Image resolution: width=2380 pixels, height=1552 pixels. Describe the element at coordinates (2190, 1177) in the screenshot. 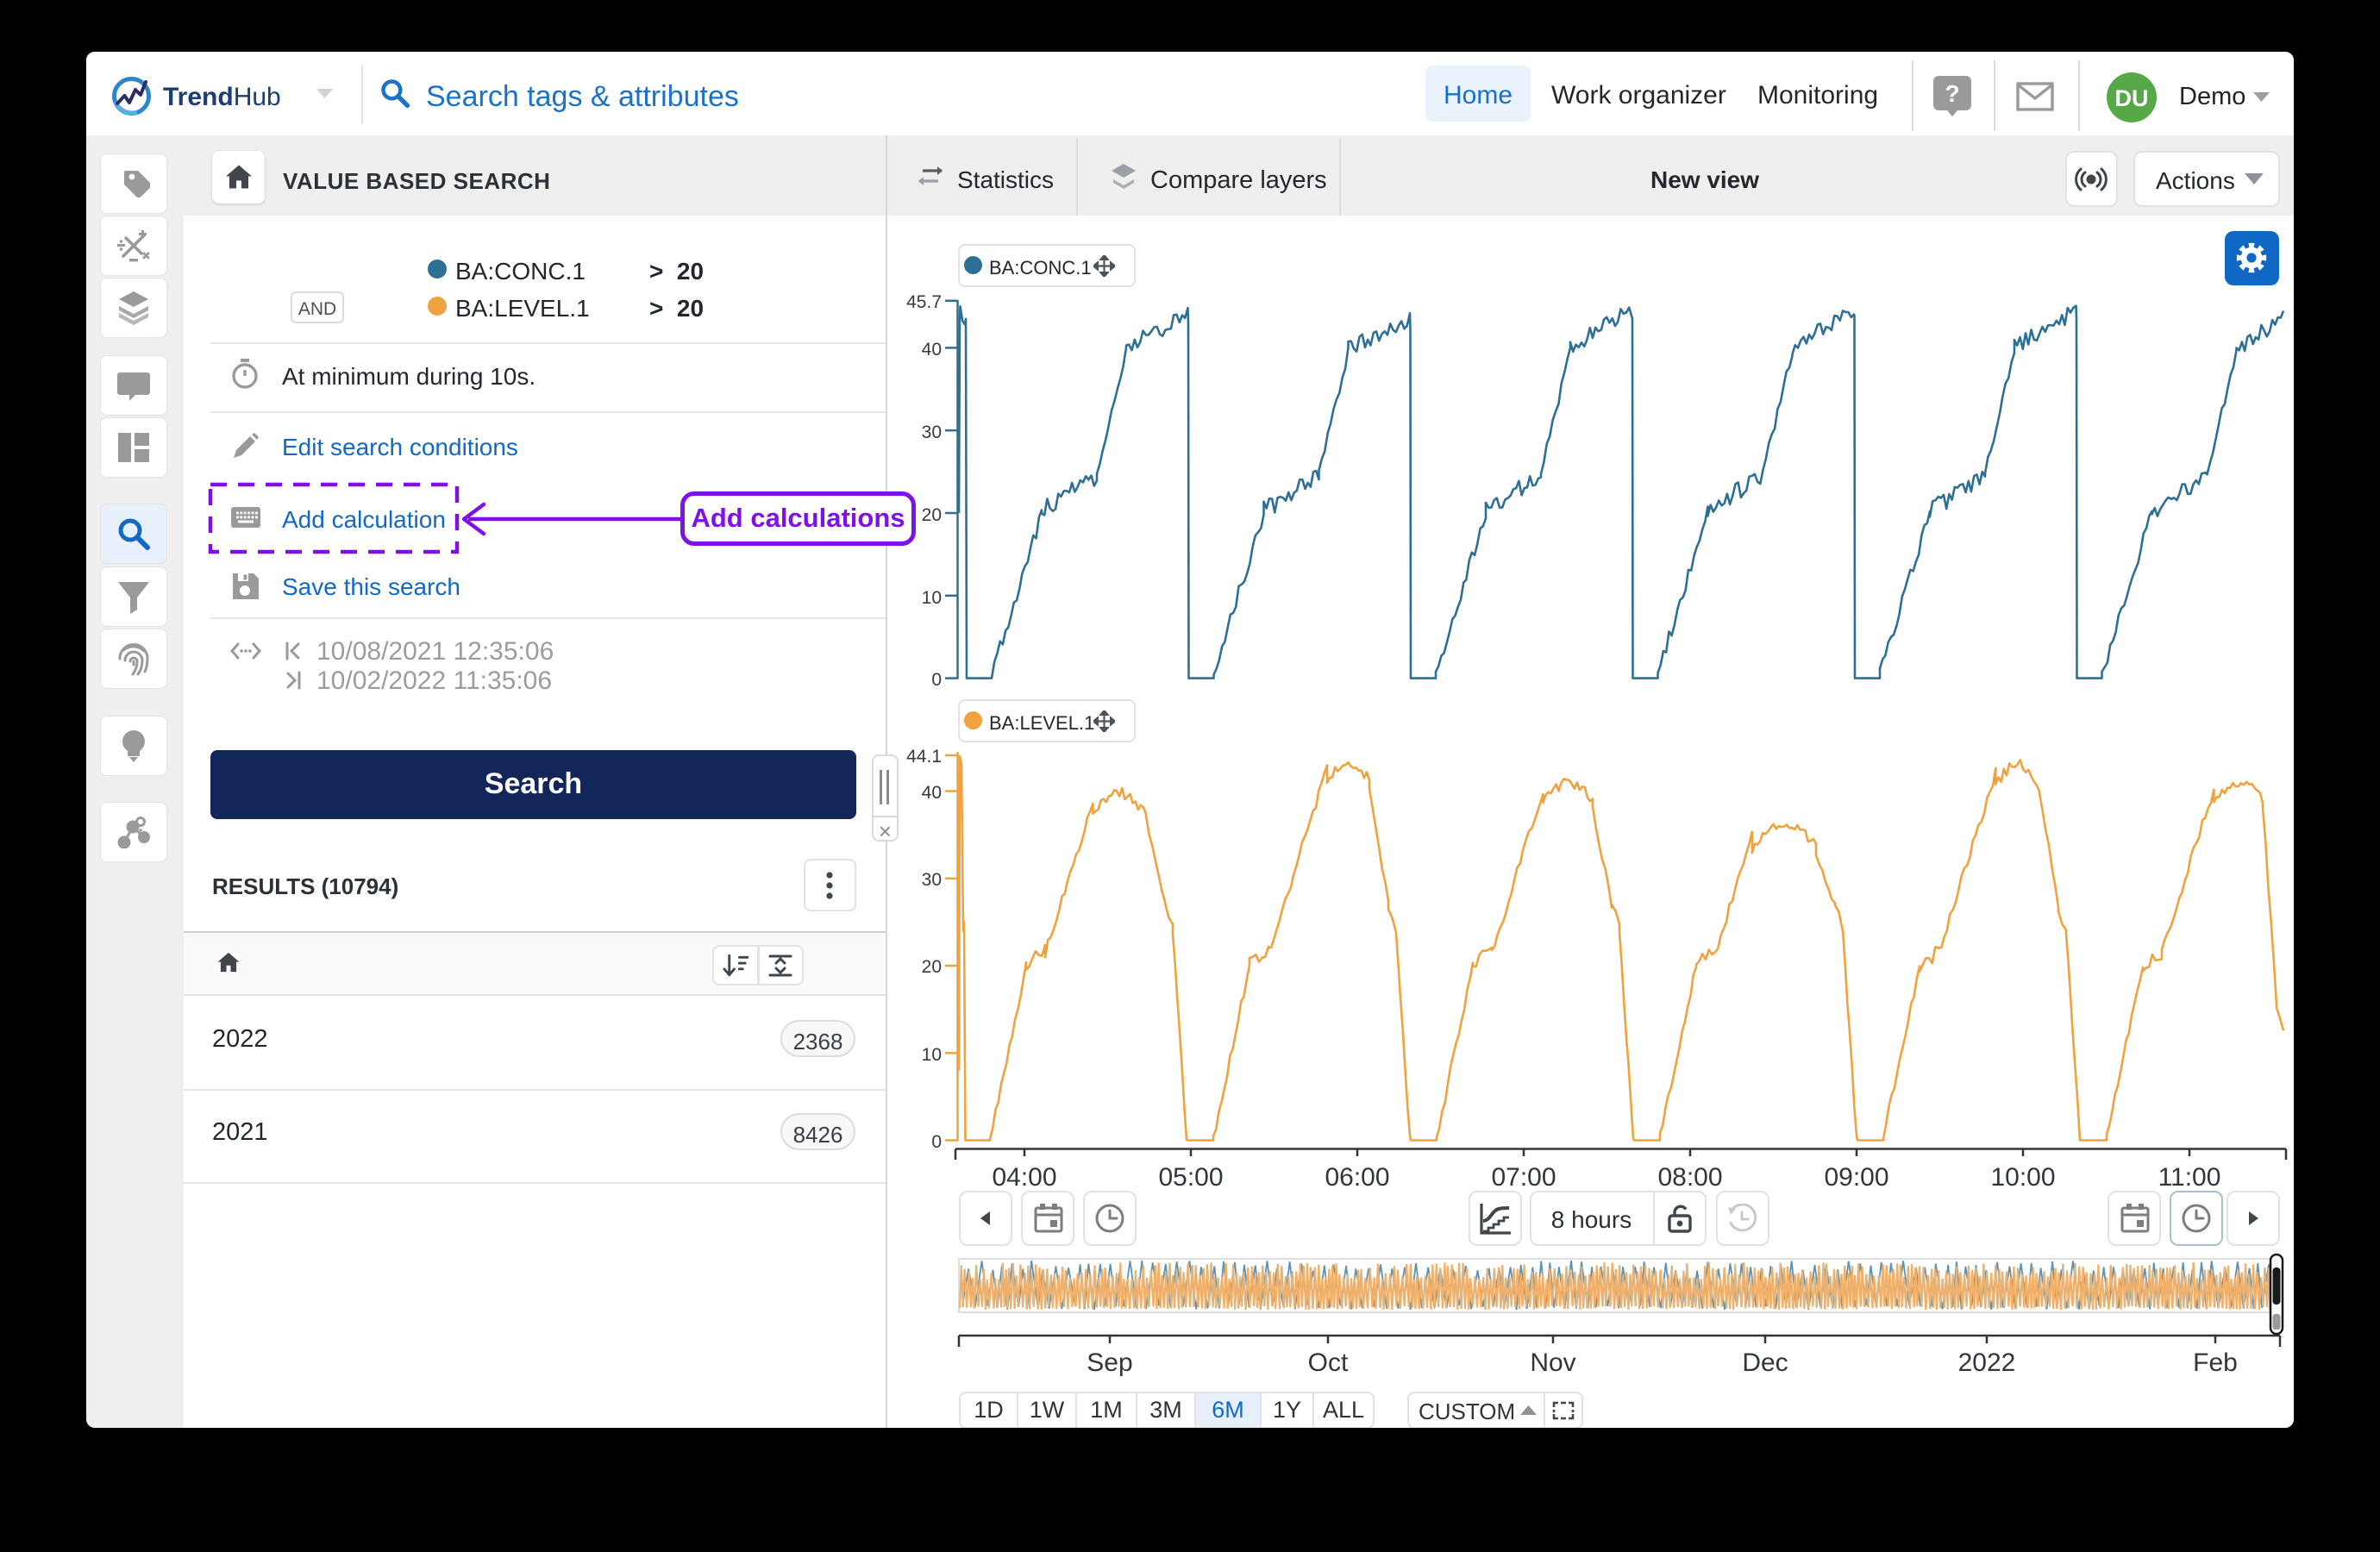

I see `svg-text: 11:00` at that location.